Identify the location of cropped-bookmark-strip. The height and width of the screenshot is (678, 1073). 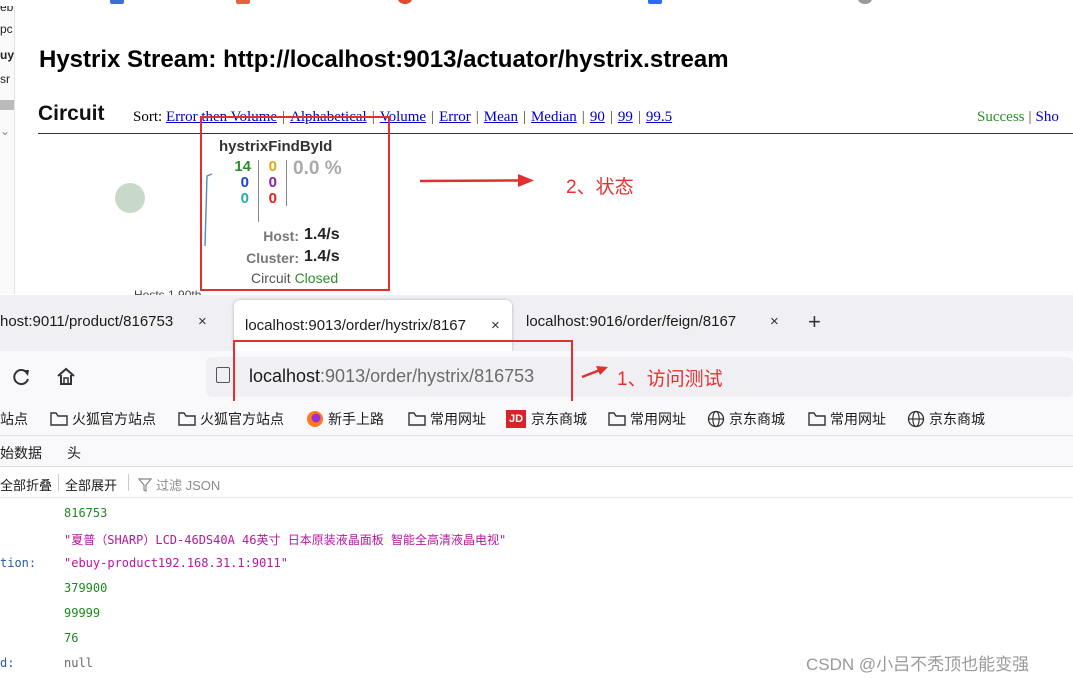
(536, 3).